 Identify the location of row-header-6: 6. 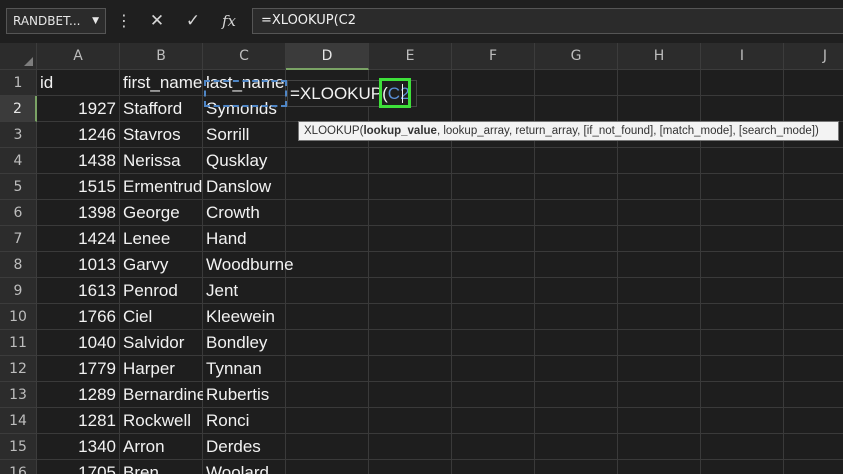
(18, 213).